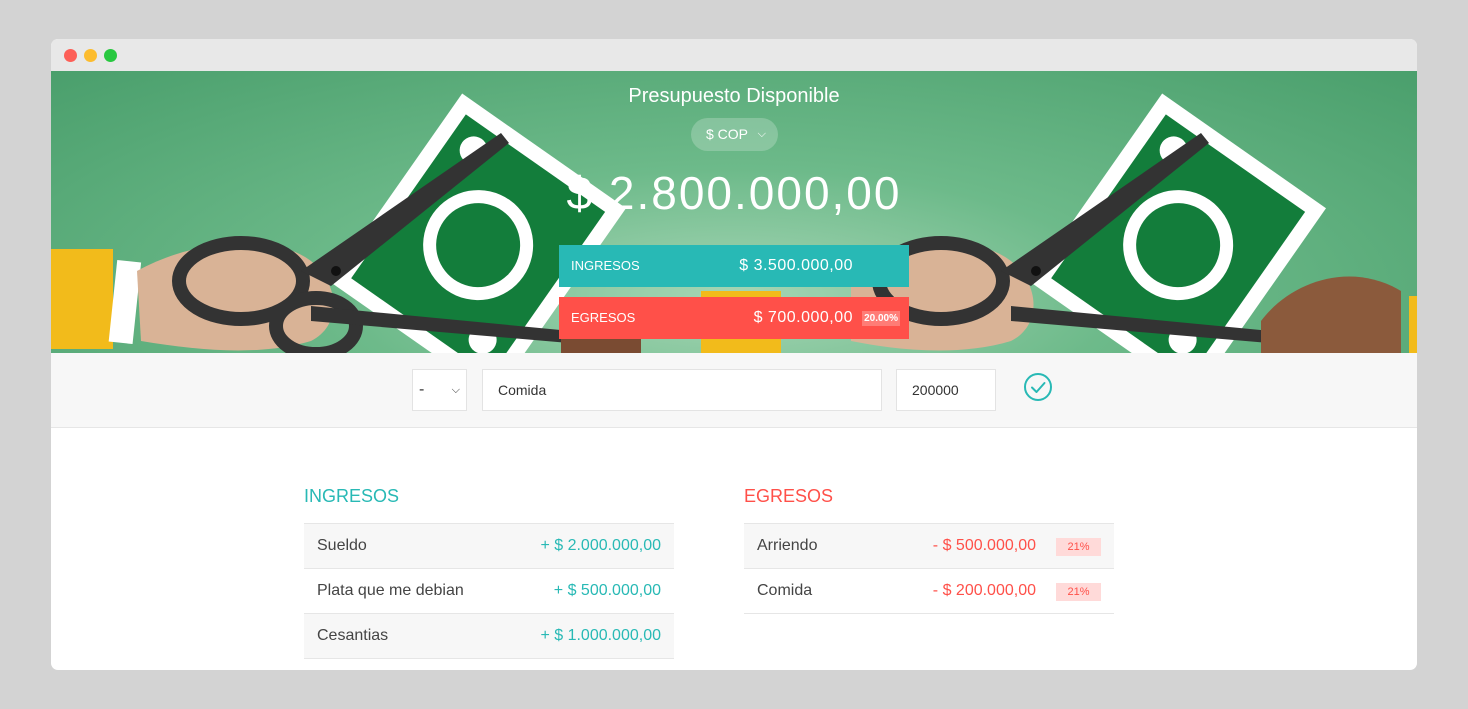 This screenshot has height=709, width=1468. What do you see at coordinates (734, 55) in the screenshot?
I see `window-titlebar` at bounding box center [734, 55].